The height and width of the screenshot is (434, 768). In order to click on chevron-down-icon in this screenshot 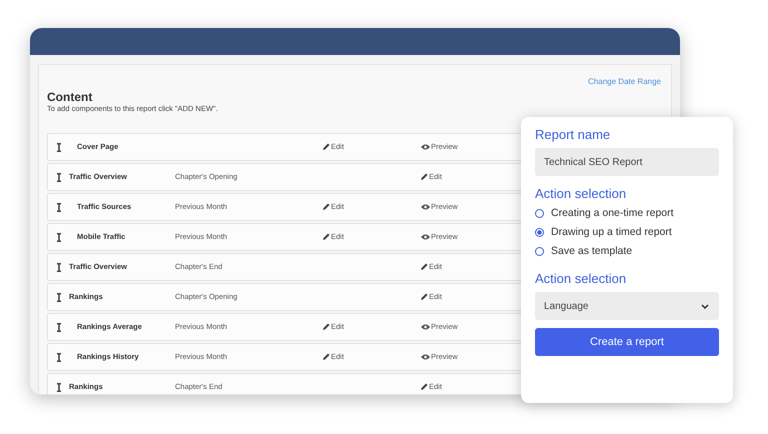, I will do `click(705, 306)`.